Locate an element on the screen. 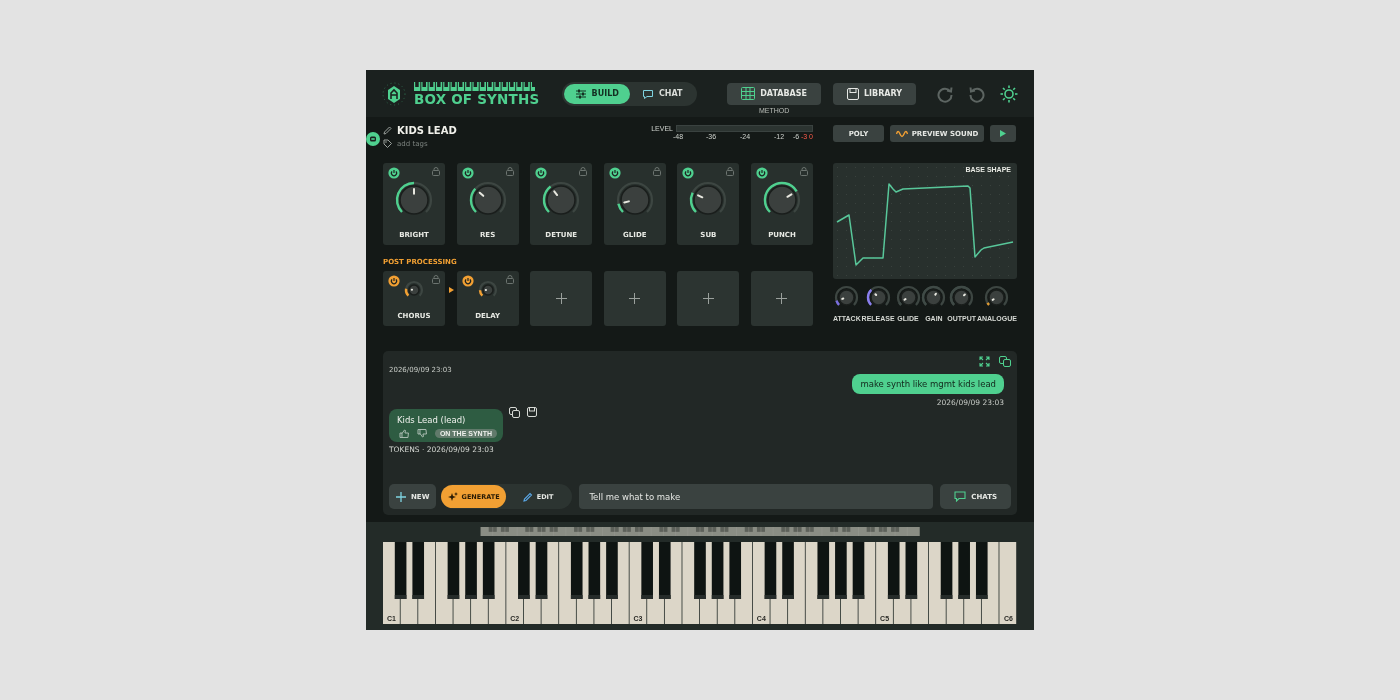 This screenshot has height=700, width=1400. user-message: make synth like mgmt kids lead is located at coordinates (928, 384).